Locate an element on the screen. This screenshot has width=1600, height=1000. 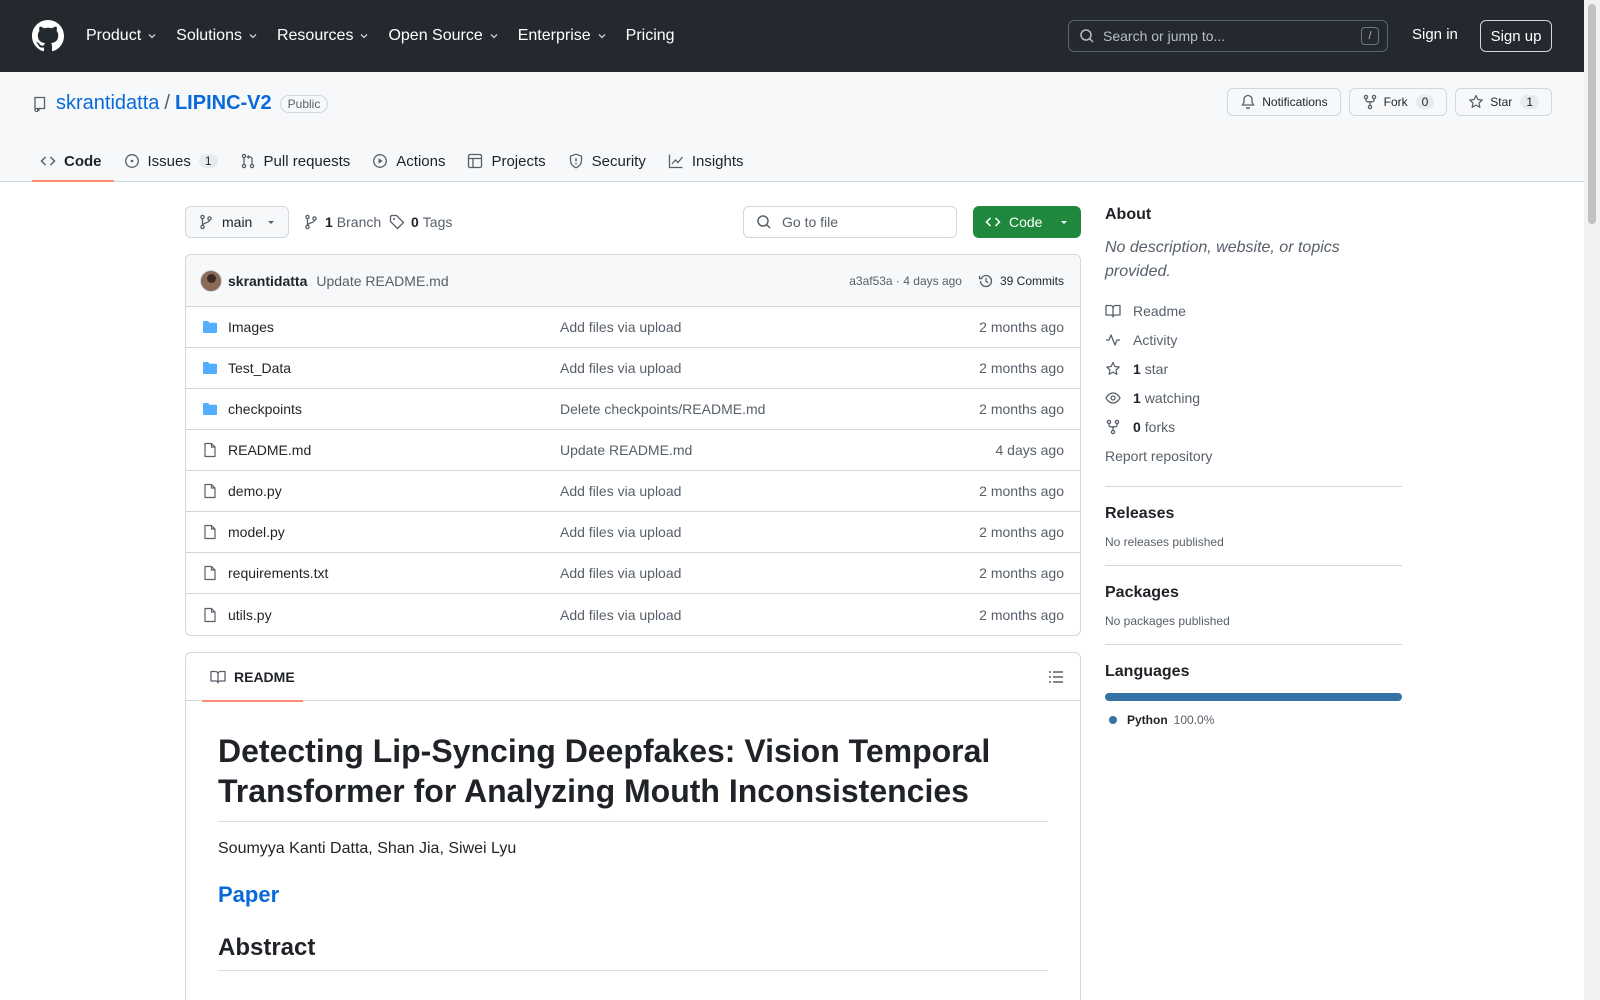
file-commit-message-link: Update README.md is located at coordinates (778, 450).